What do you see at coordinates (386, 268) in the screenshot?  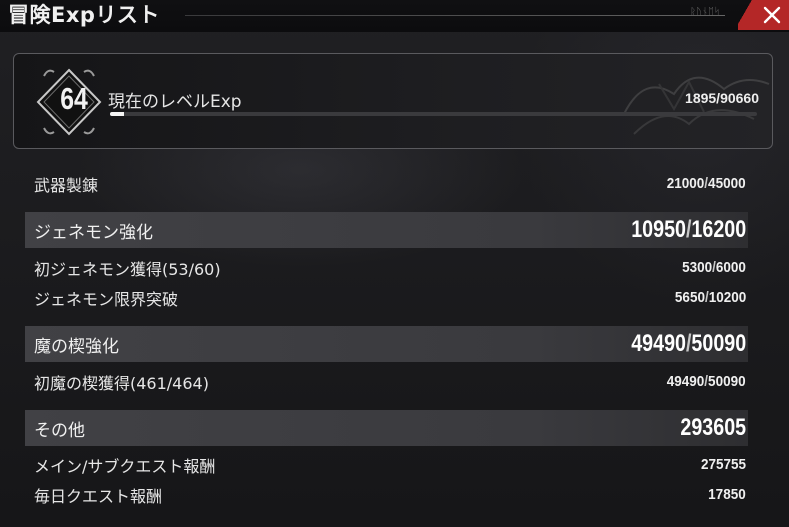 I see `exp-item-row: 初ジェネモン獲得(53/60) 5300/6000` at bounding box center [386, 268].